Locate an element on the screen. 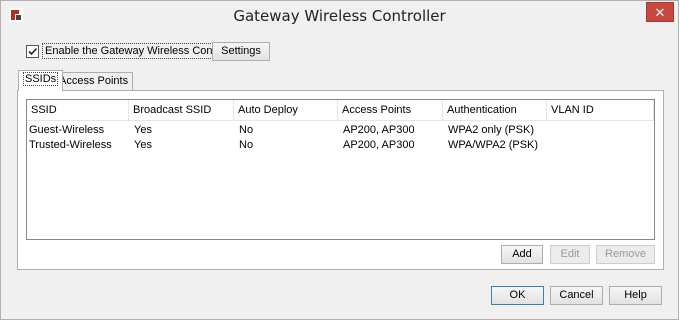  add-button: Add is located at coordinates (522, 254).